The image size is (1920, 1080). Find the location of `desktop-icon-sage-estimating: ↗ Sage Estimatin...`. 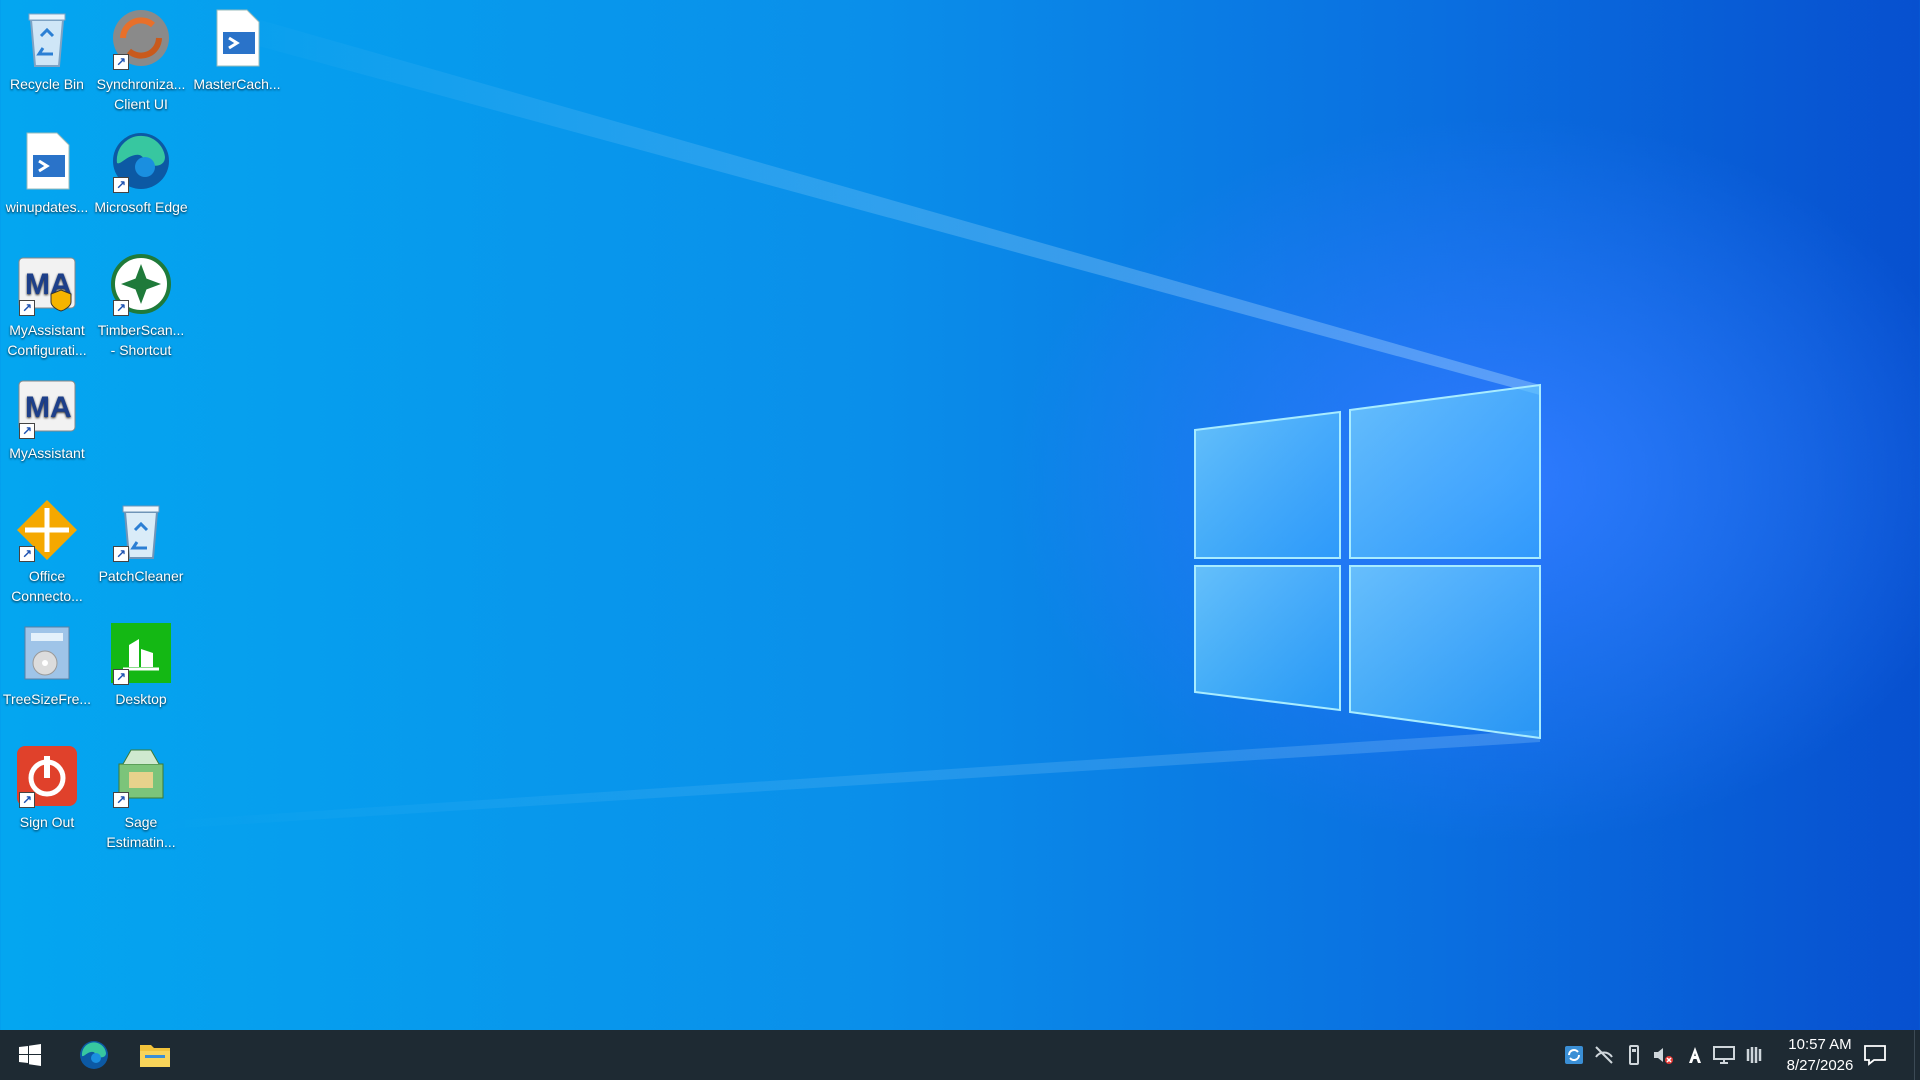

desktop-icon-sage-estimating: ↗ Sage Estimatin... is located at coordinates (141, 795).